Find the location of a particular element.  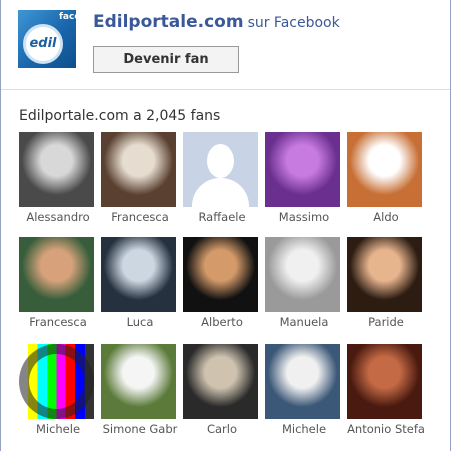

fan-name: Raffaele is located at coordinates (222, 217).